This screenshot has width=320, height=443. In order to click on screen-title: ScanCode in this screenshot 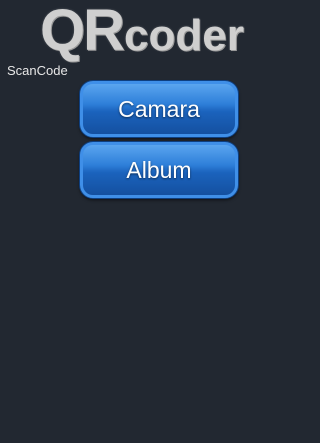, I will do `click(37, 70)`.